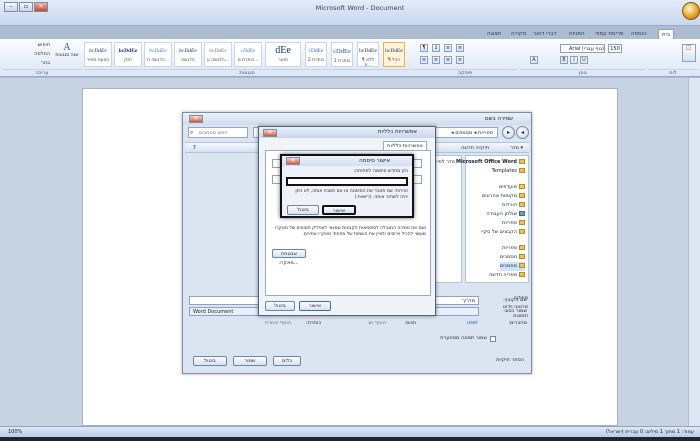 Image resolution: width=700 pixels, height=441 pixels. Describe the element at coordinates (501, 214) in the screenshot. I see `nav-item-label: שולחן העבודה` at that location.